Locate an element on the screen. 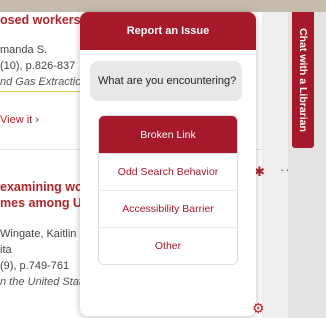  option-other: Other is located at coordinates (168, 245).